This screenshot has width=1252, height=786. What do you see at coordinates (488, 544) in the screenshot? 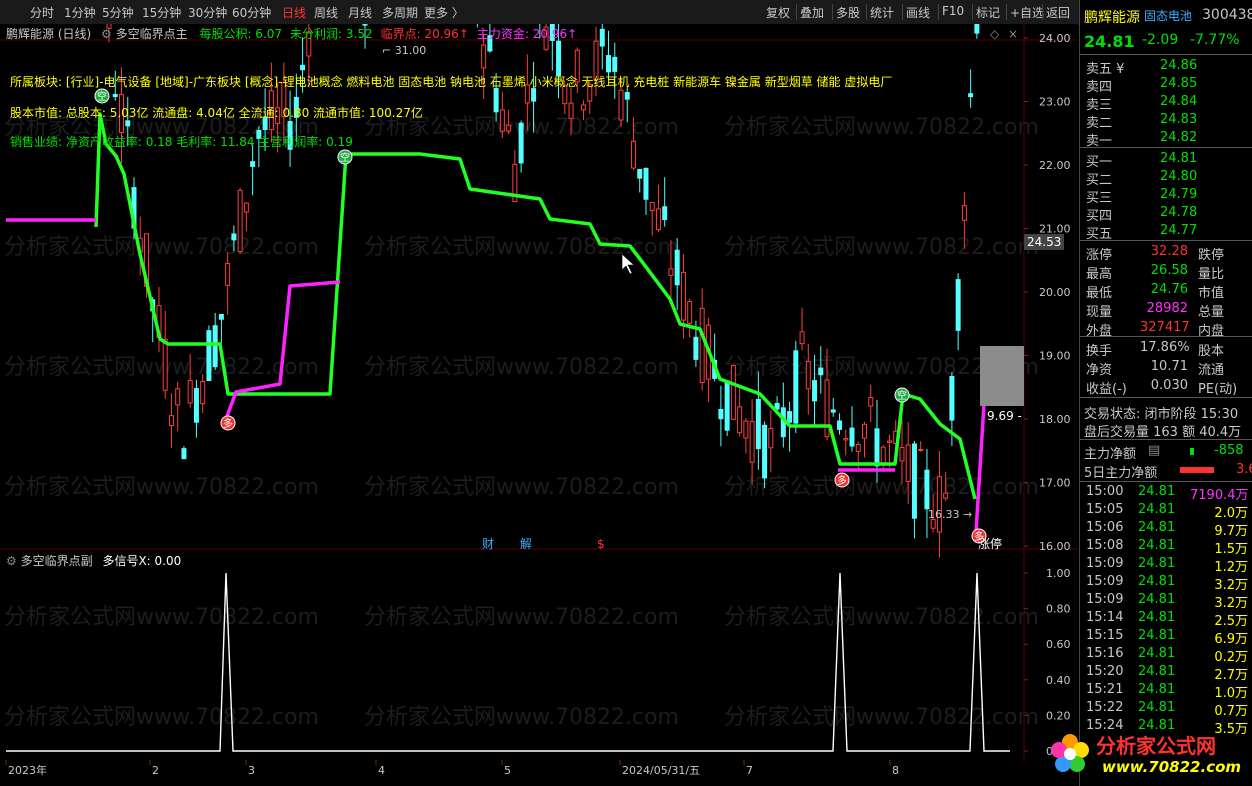
I see `event-marker: 财` at bounding box center [488, 544].